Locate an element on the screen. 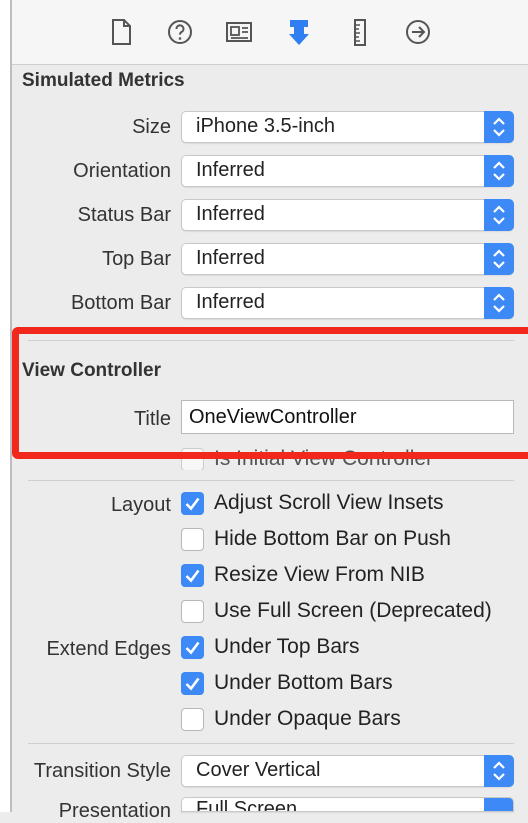  transition-style-value: Cover Vertical is located at coordinates (258, 770).